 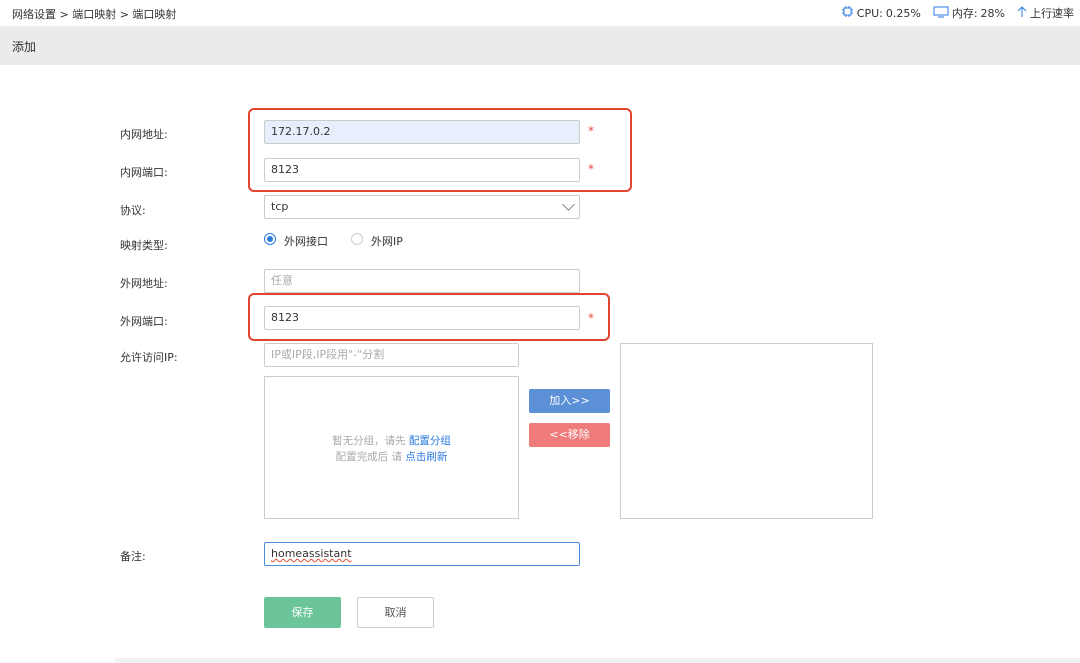 I want to click on cpu-label: CPU:, so click(x=869, y=13).